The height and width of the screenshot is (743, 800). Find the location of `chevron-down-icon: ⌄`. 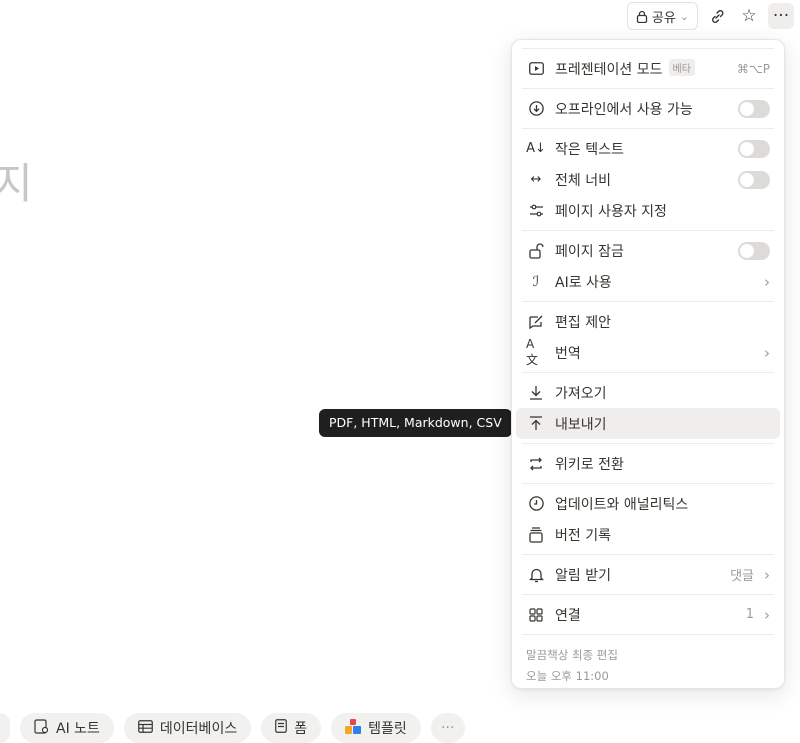

chevron-down-icon: ⌄ is located at coordinates (684, 16).